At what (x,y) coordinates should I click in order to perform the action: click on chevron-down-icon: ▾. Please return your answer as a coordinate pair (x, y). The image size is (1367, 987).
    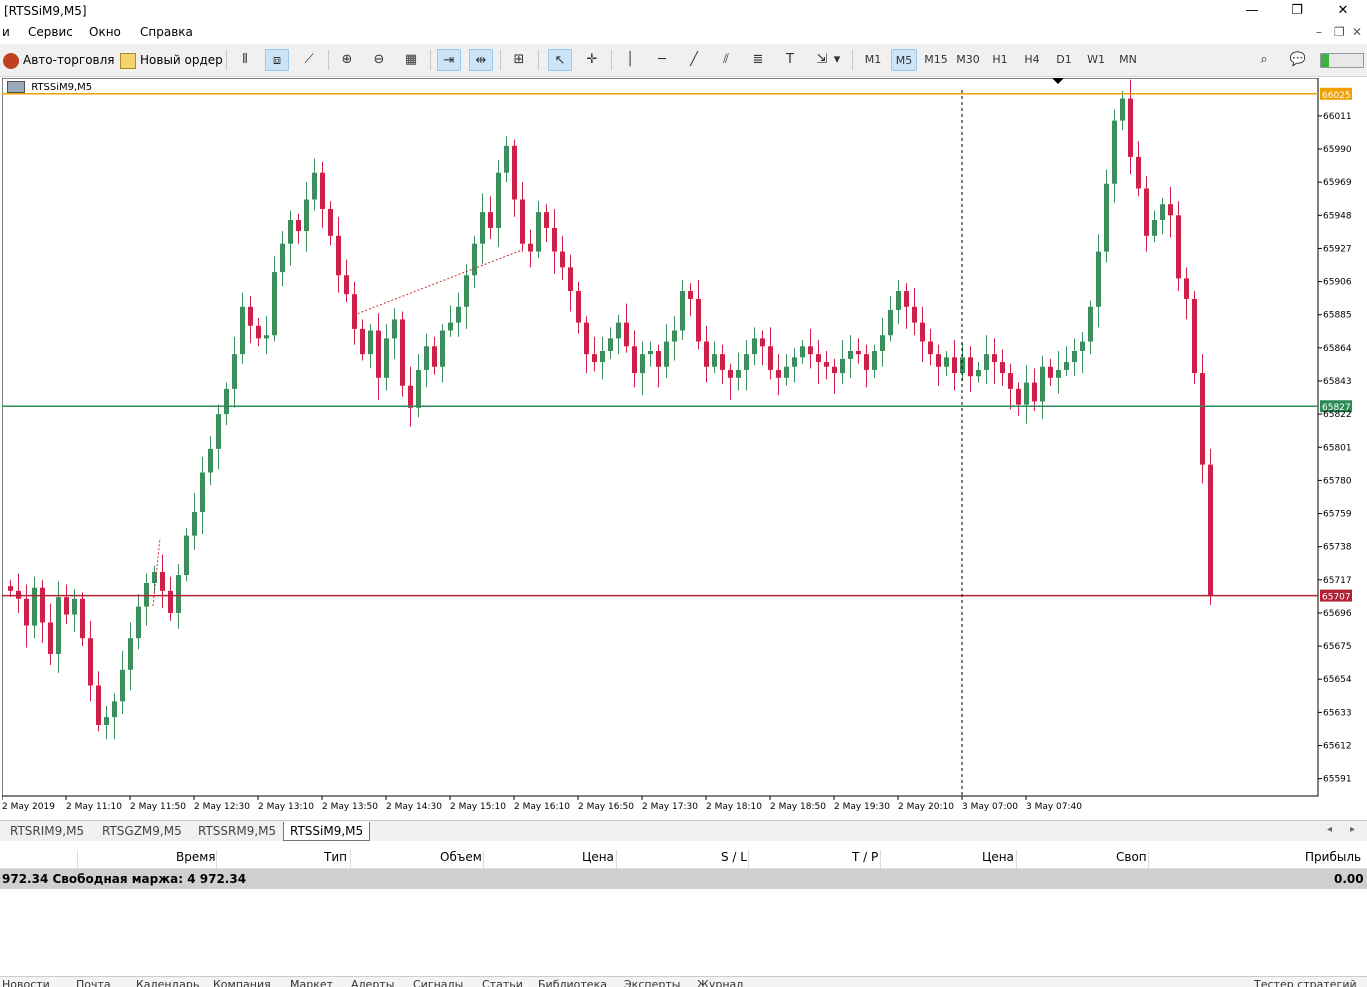
    Looking at the image, I should click on (837, 60).